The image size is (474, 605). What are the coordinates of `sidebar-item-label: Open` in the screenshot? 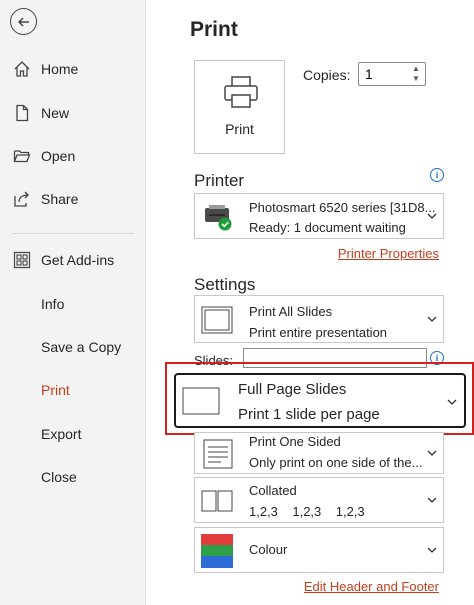 It's located at (58, 156).